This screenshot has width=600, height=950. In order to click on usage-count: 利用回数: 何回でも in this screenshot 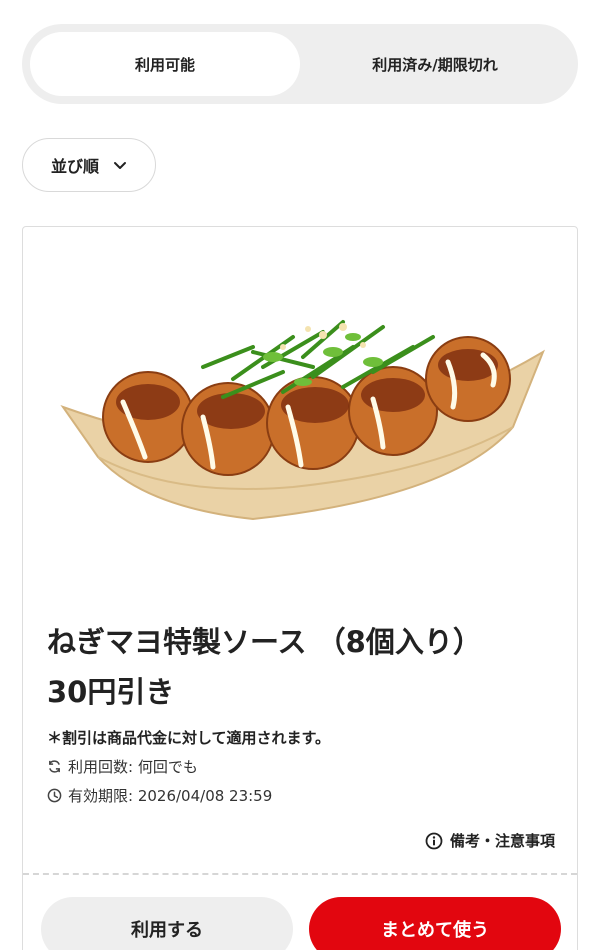, I will do `click(122, 766)`.